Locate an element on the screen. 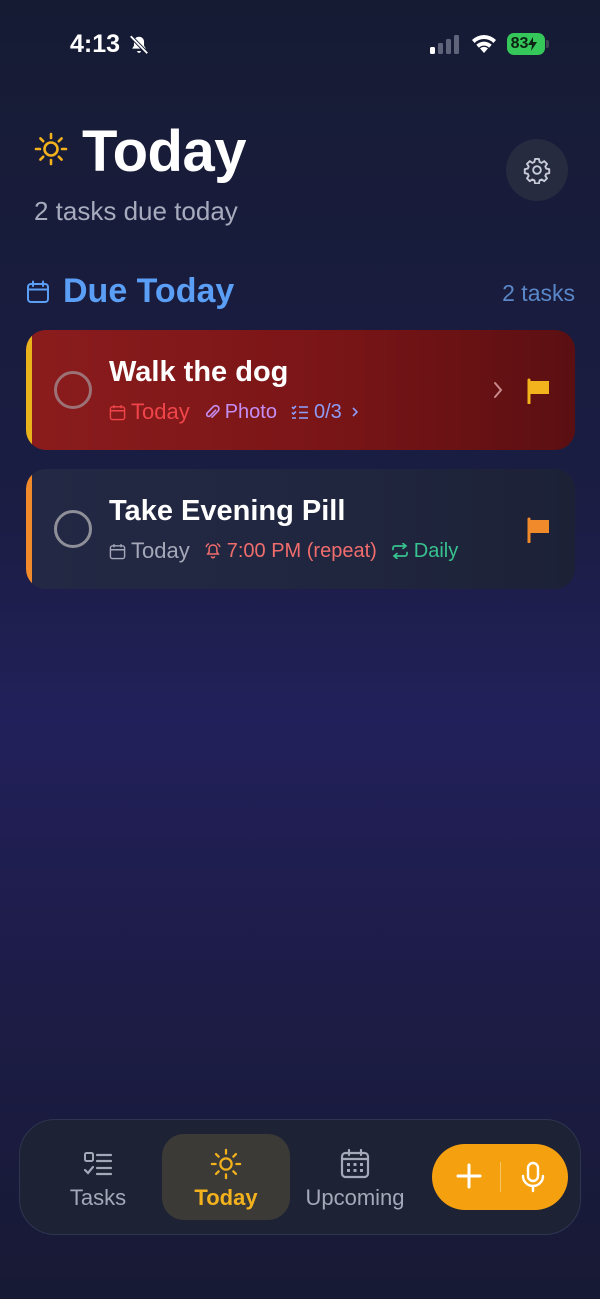 This screenshot has width=600, height=1299. task-meta: Today 7:00 PM (repeat) Daily is located at coordinates (290, 551).